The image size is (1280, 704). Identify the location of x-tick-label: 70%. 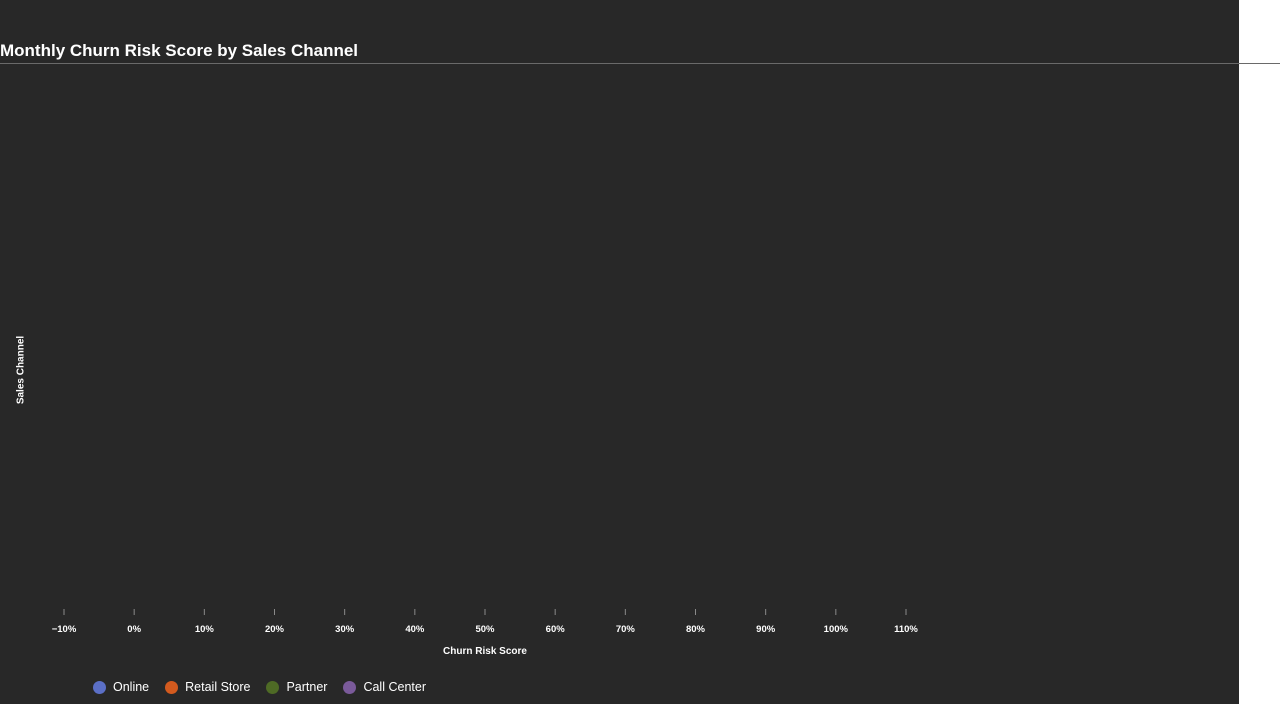
(626, 629).